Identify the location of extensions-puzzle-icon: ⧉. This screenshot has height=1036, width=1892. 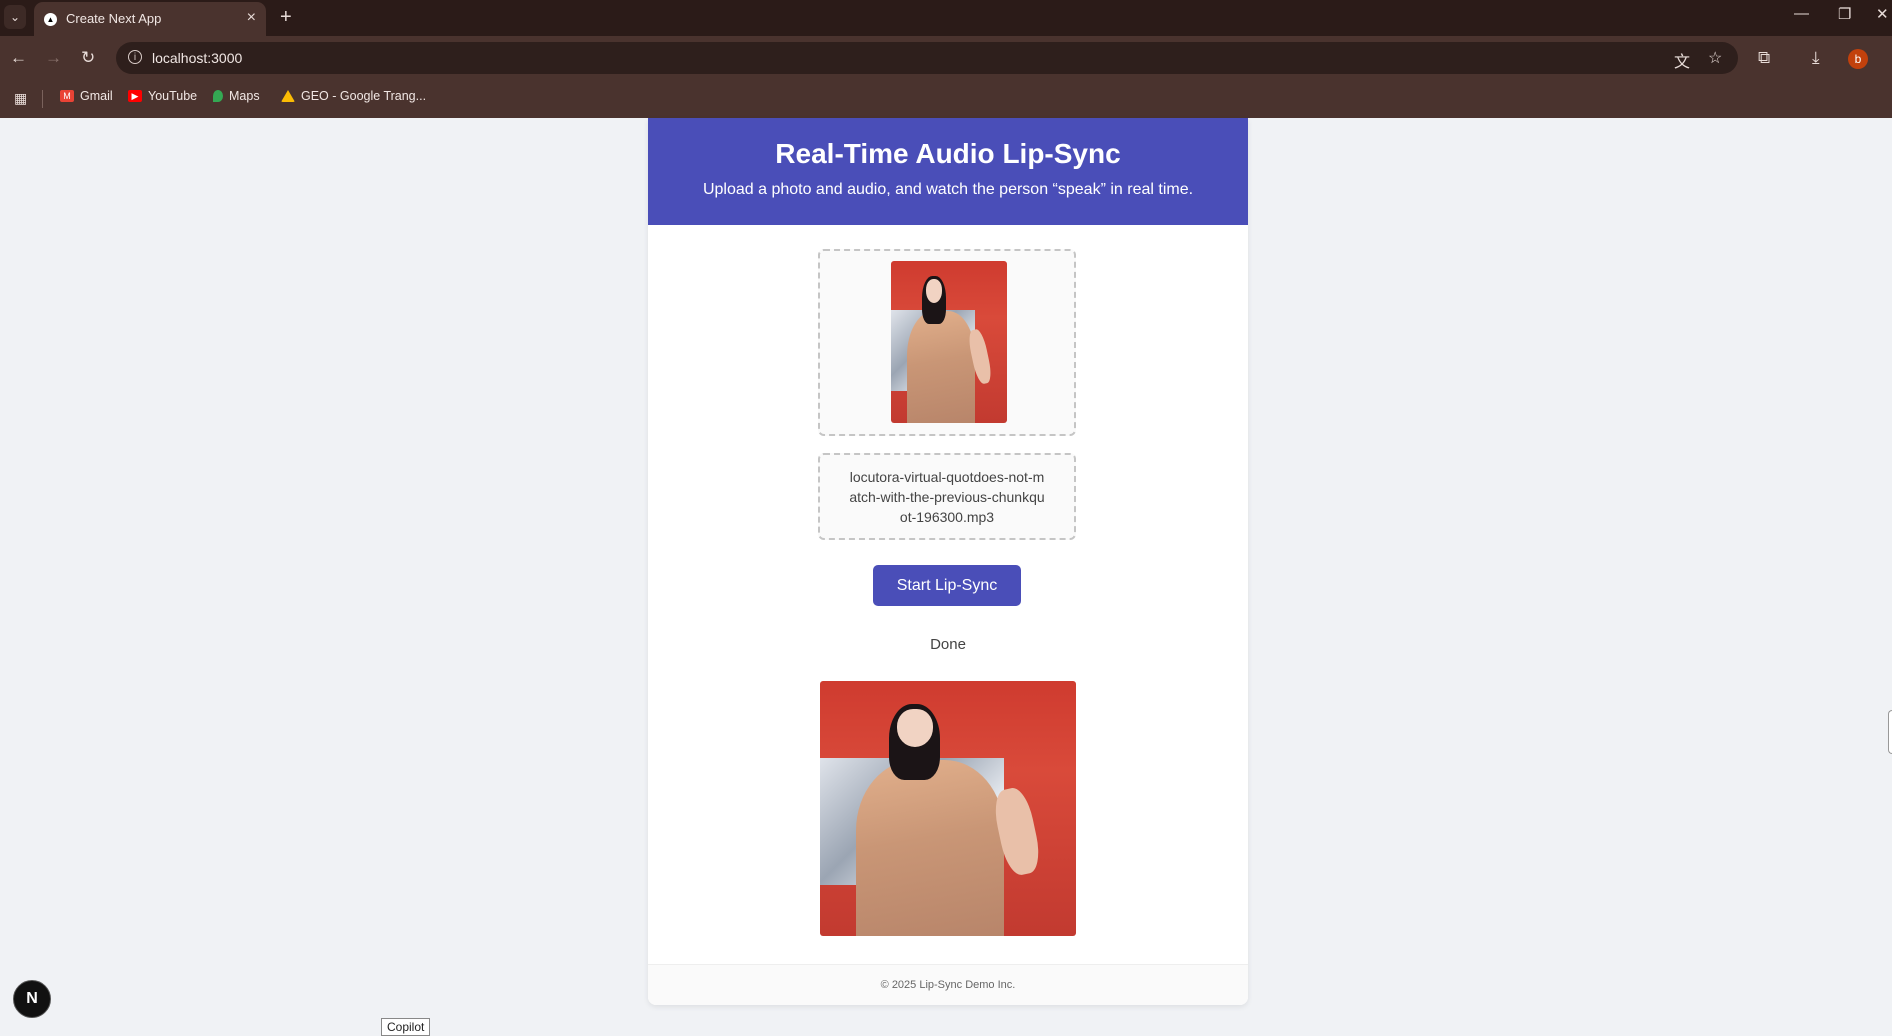
(1764, 58).